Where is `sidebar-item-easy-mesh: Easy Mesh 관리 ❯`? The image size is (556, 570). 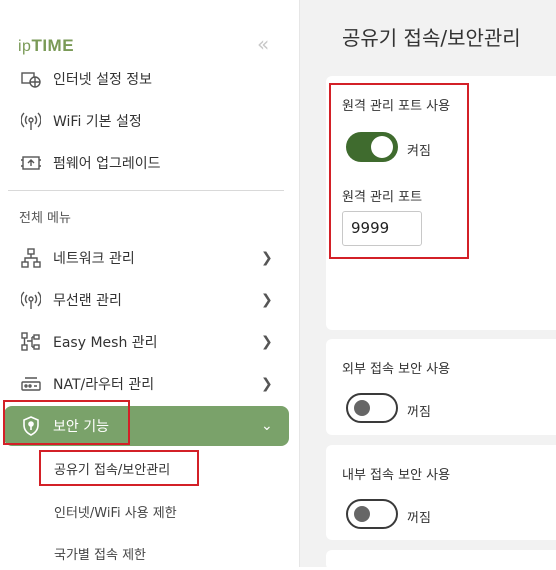 sidebar-item-easy-mesh: Easy Mesh 관리 ❯ is located at coordinates (150, 342).